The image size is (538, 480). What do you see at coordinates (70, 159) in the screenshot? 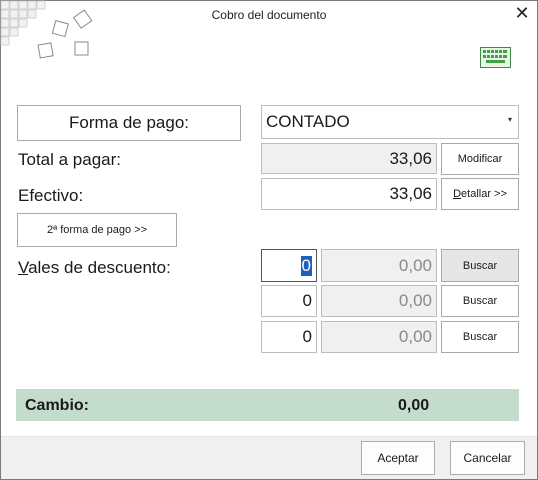
I see `total-label: Total a pagar:` at bounding box center [70, 159].